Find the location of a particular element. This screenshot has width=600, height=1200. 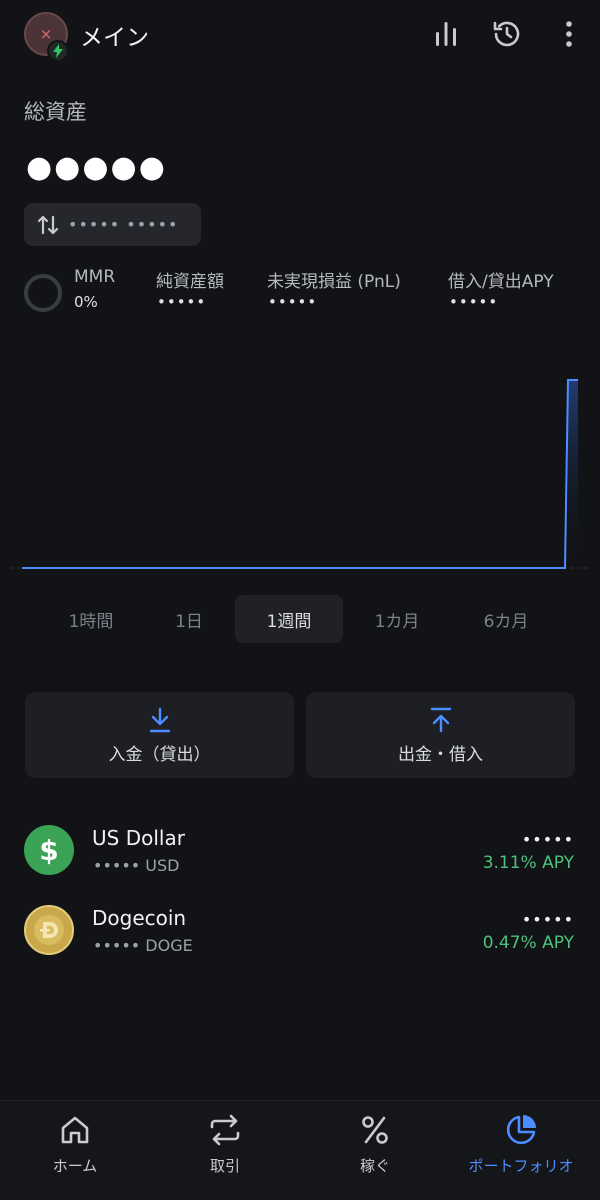

stat-value-net-assets: ••••• is located at coordinates (182, 302).